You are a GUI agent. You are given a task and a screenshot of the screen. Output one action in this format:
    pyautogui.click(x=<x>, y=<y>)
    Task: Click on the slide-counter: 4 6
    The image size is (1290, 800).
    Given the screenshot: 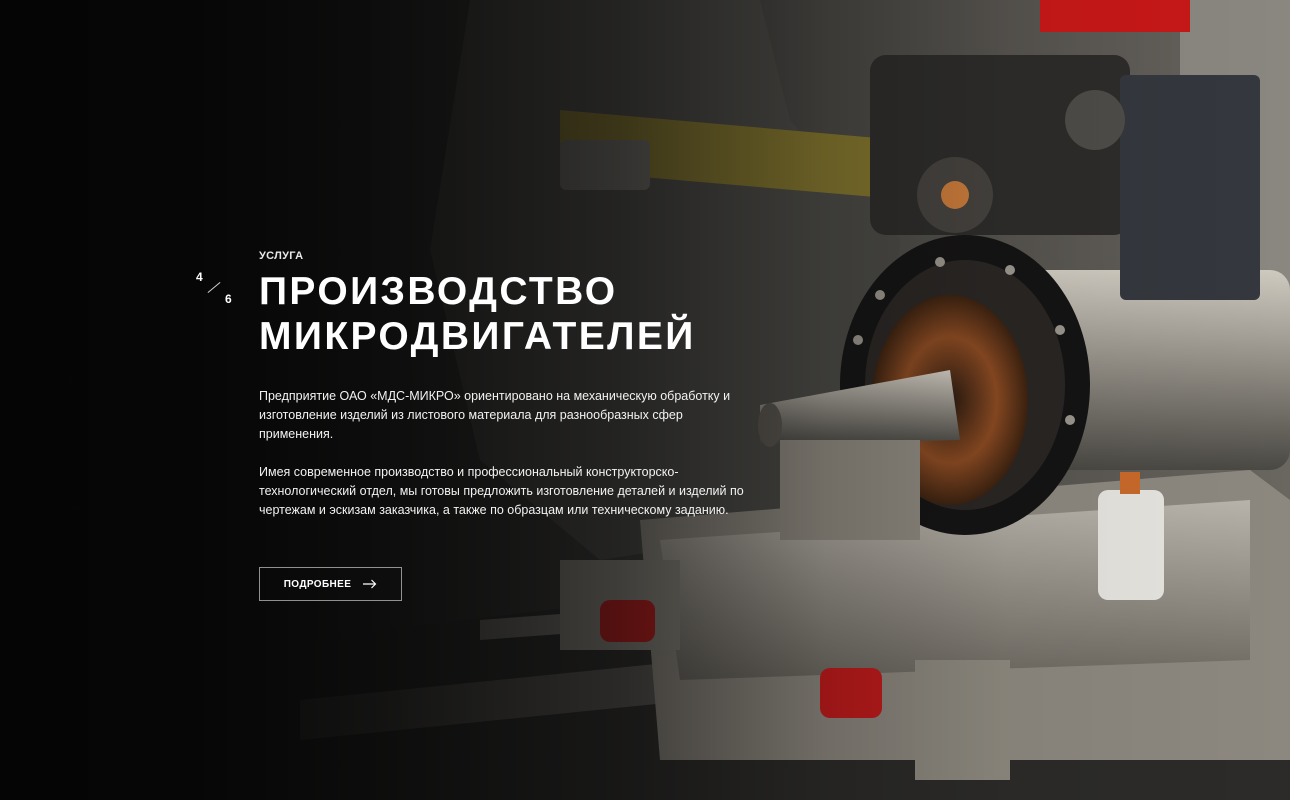 What is the action you would take?
    pyautogui.click(x=216, y=288)
    